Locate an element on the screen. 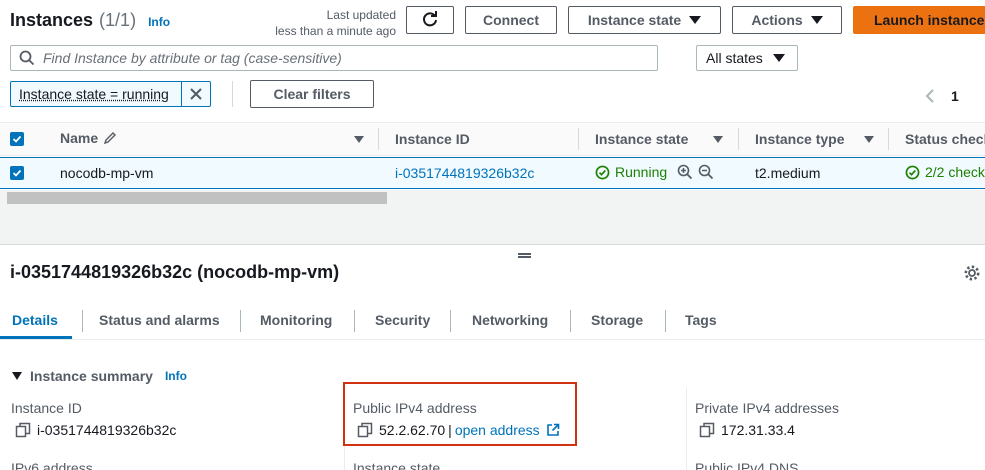  search-icon is located at coordinates (27, 58).